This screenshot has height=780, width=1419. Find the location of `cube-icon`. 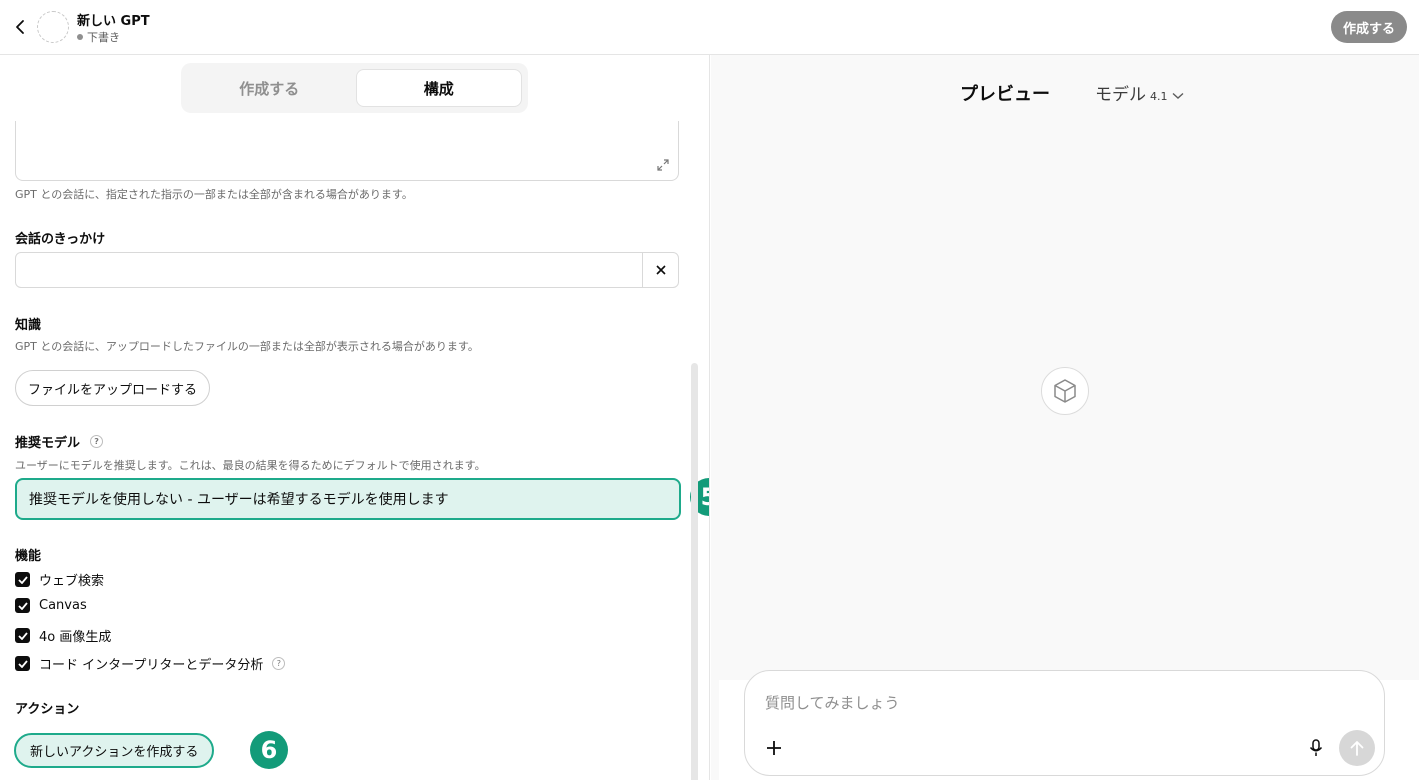

cube-icon is located at coordinates (1065, 391).